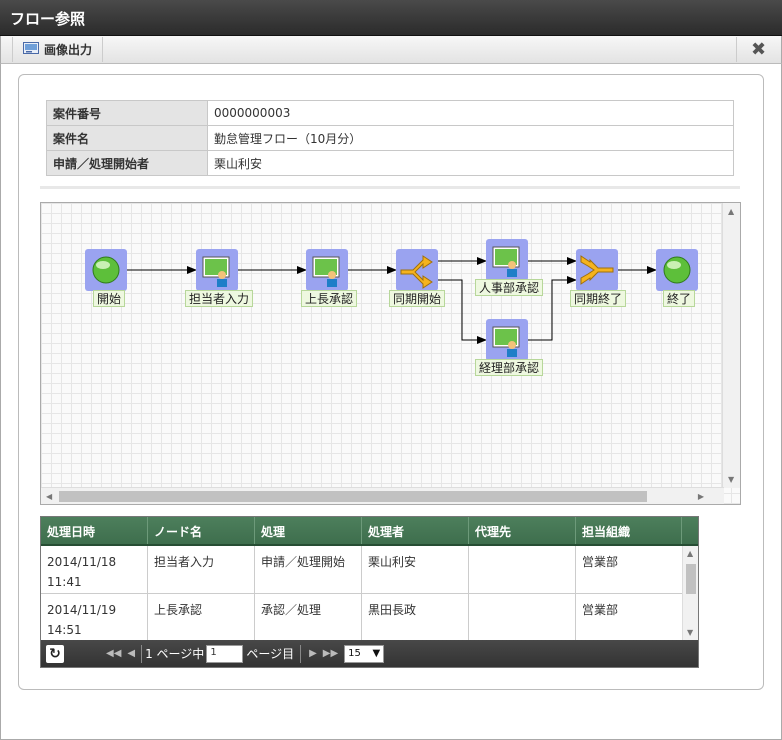 The height and width of the screenshot is (740, 782). Describe the element at coordinates (701, 496) in the screenshot. I see `scroll-right-icon: ▶` at that location.